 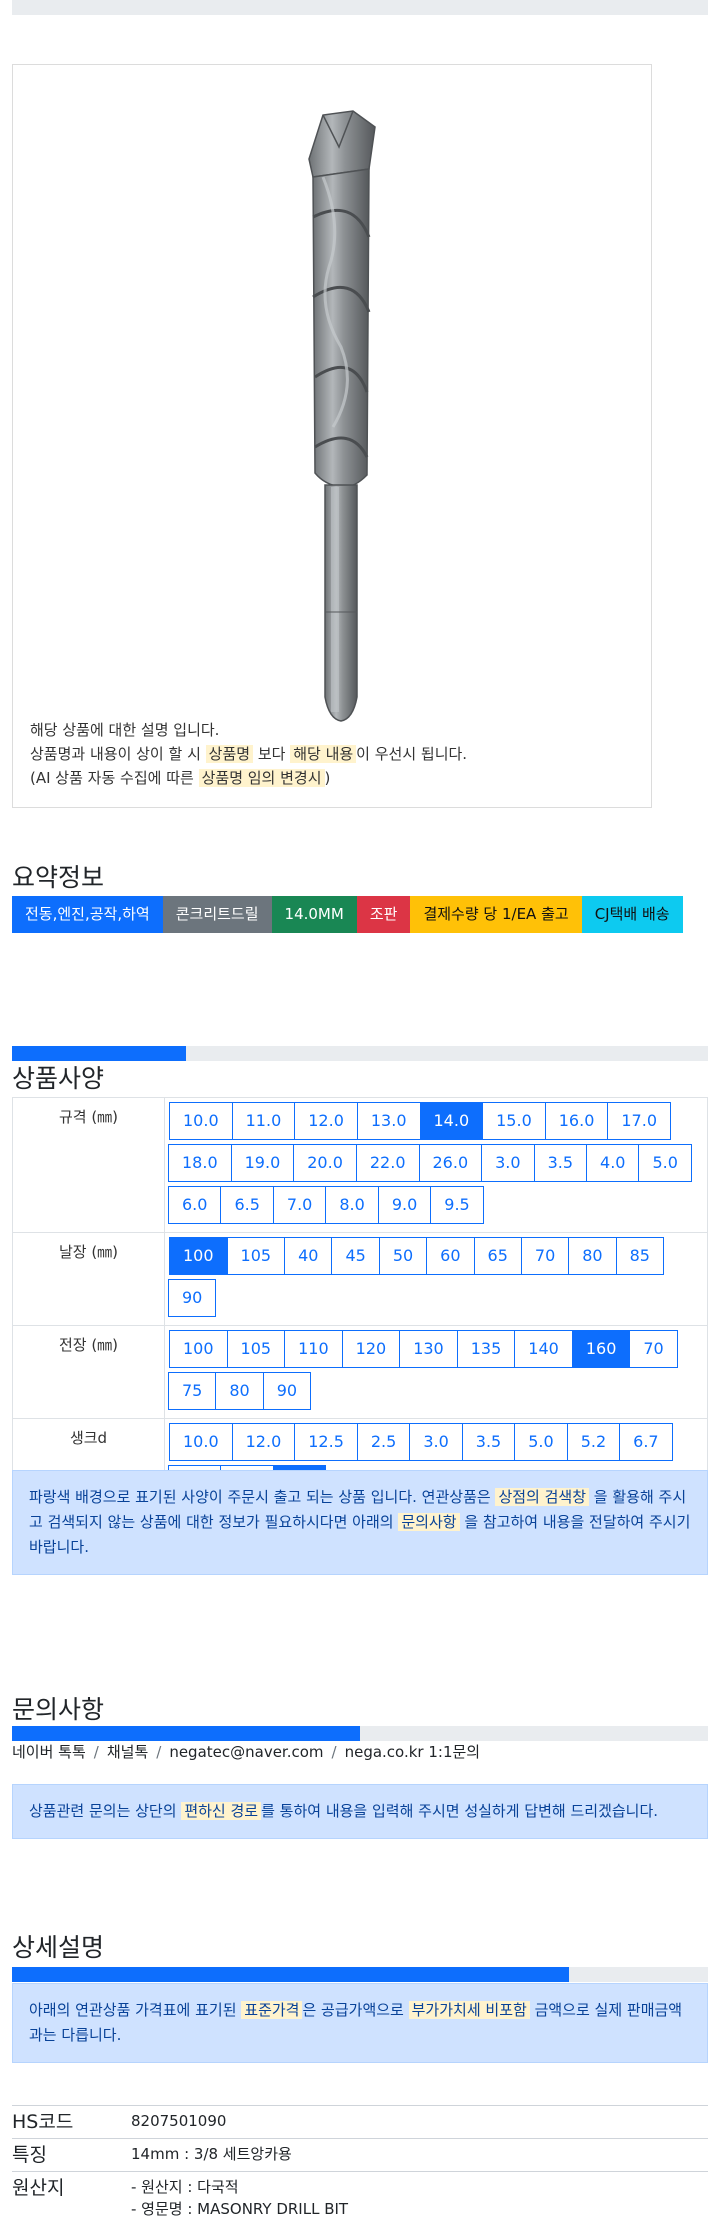 I want to click on inquiry-channel-link: negatec@naver.com, so click(x=246, y=1752).